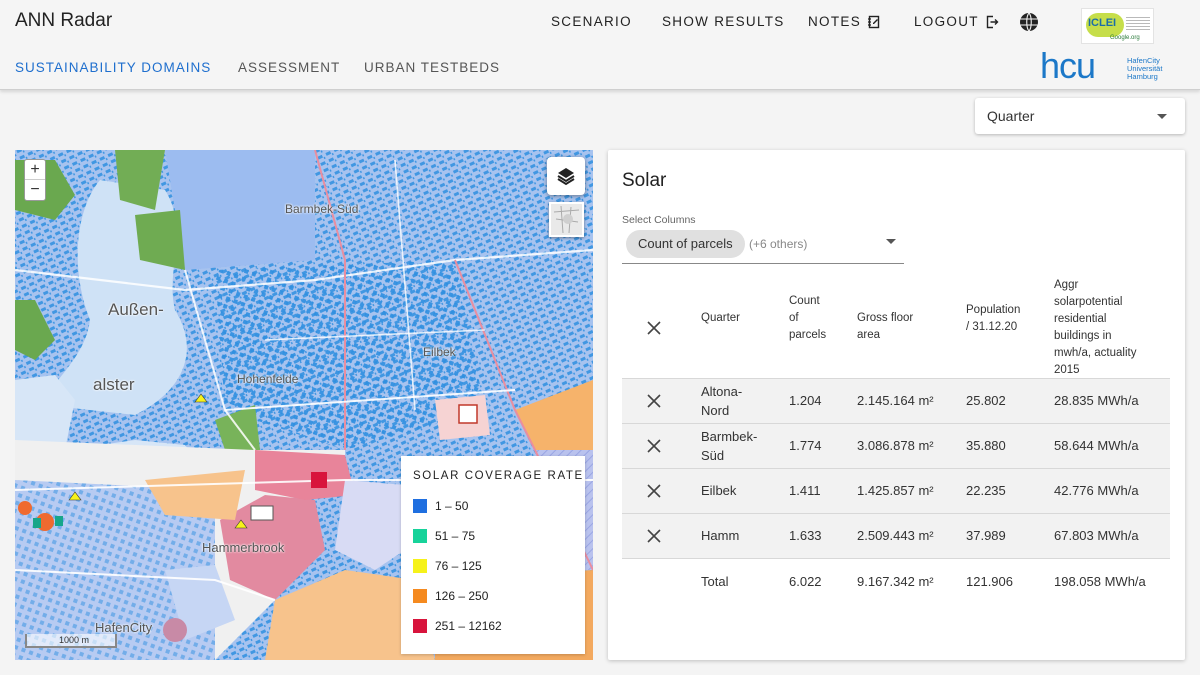 This screenshot has height=675, width=1200. I want to click on globe-icon, so click(1029, 22).